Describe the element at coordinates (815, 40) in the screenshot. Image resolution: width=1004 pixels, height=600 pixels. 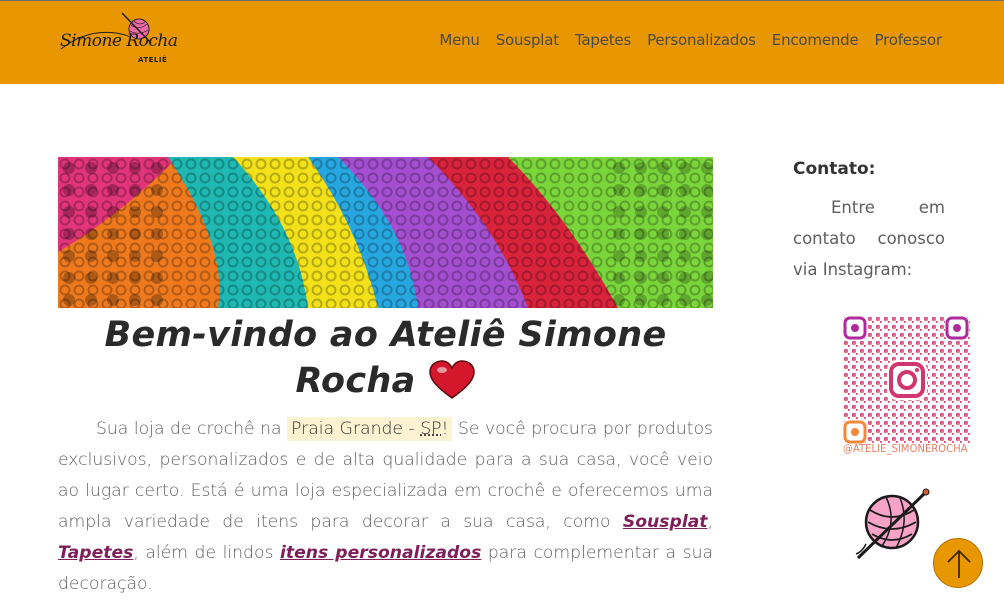
I see `nav-item-encomende: Encomende` at that location.